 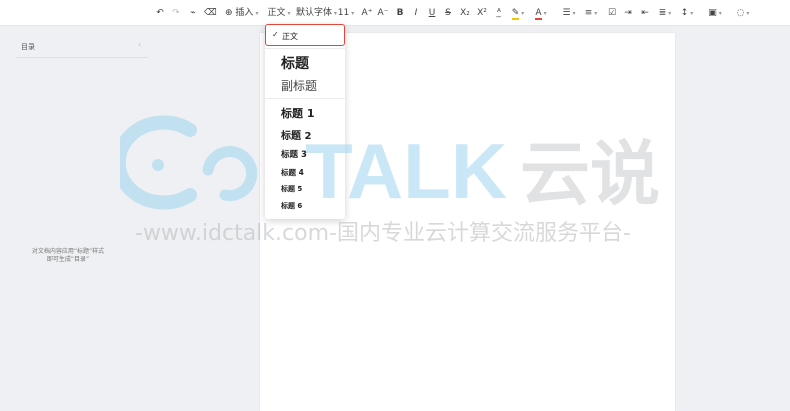 What do you see at coordinates (448, 13) in the screenshot?
I see `strikethrough-button: S` at bounding box center [448, 13].